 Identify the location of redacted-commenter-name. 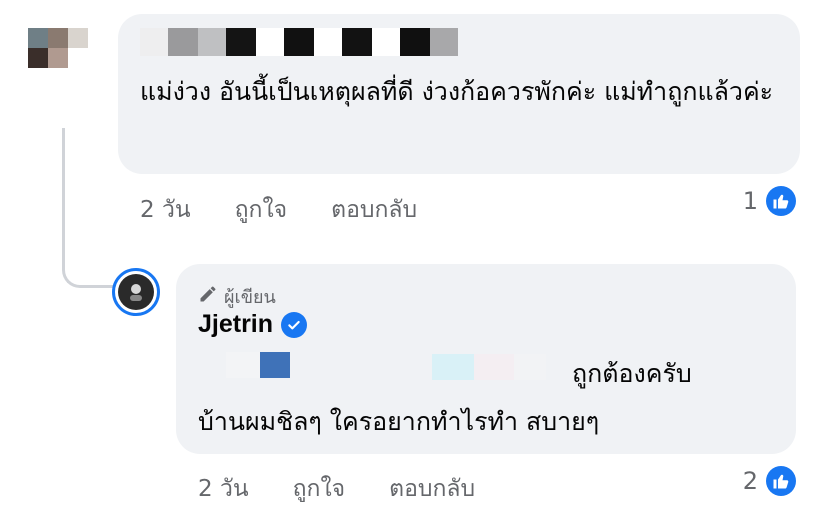
(299, 42).